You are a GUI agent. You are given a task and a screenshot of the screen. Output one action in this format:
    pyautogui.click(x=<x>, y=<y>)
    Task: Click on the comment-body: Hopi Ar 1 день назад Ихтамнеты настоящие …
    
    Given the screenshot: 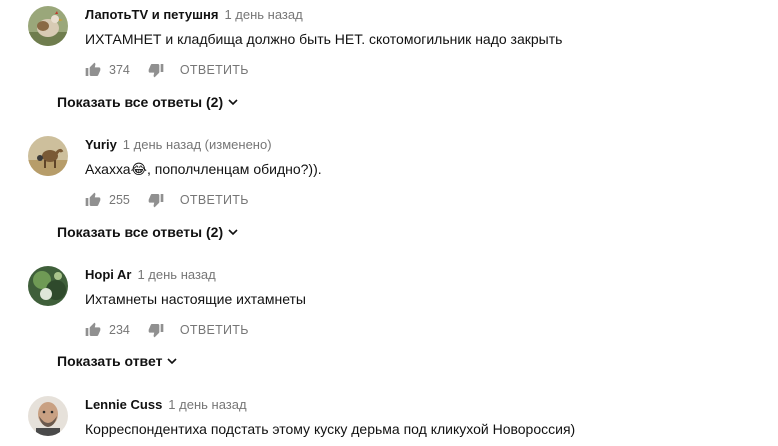 What is the action you would take?
    pyautogui.click(x=425, y=303)
    